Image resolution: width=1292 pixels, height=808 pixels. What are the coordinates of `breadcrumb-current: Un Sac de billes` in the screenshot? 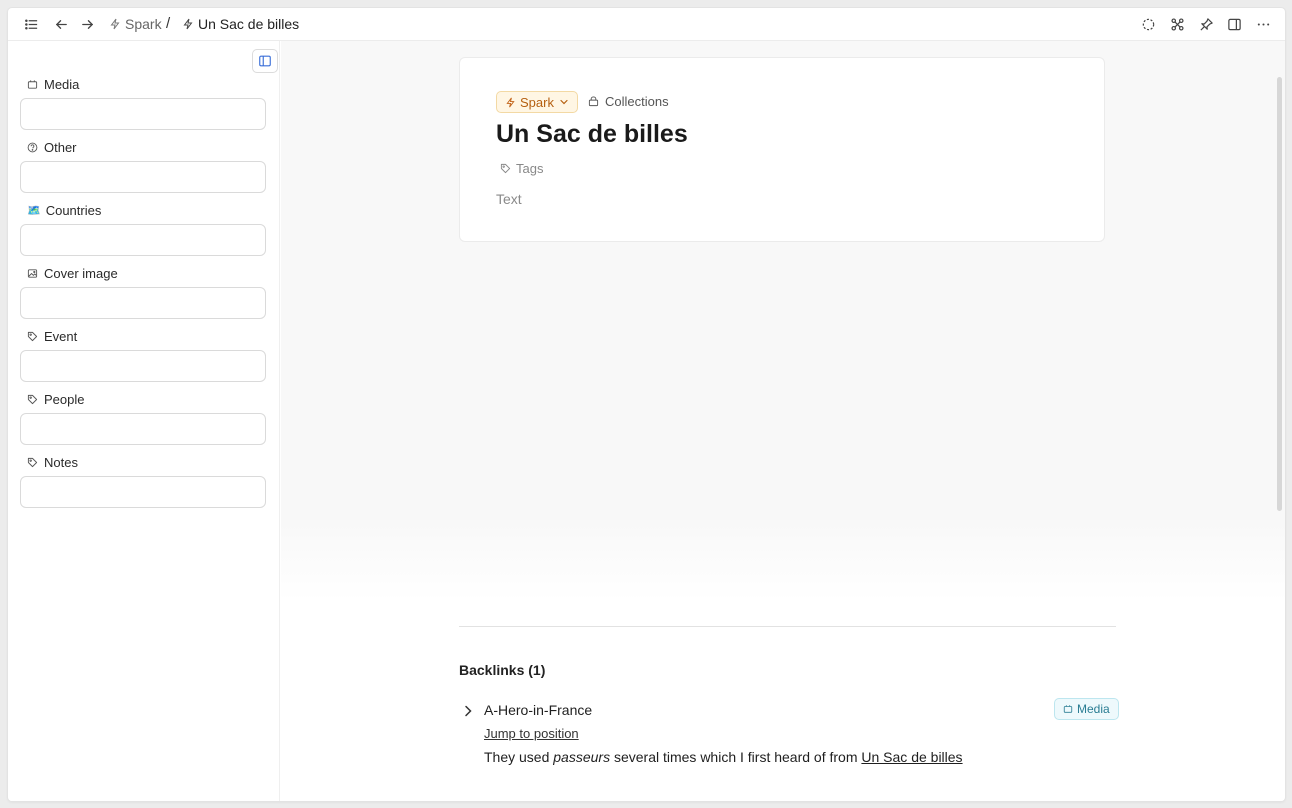 It's located at (240, 24).